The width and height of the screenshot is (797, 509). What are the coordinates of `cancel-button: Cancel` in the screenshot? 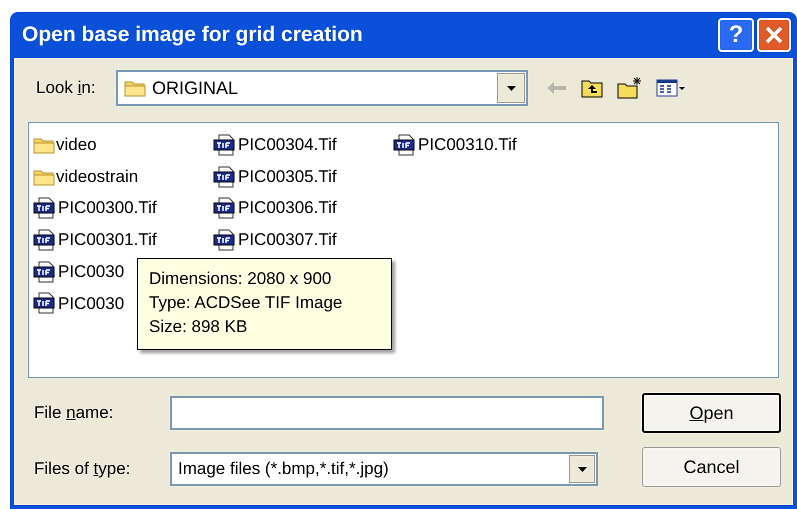 It's located at (711, 467).